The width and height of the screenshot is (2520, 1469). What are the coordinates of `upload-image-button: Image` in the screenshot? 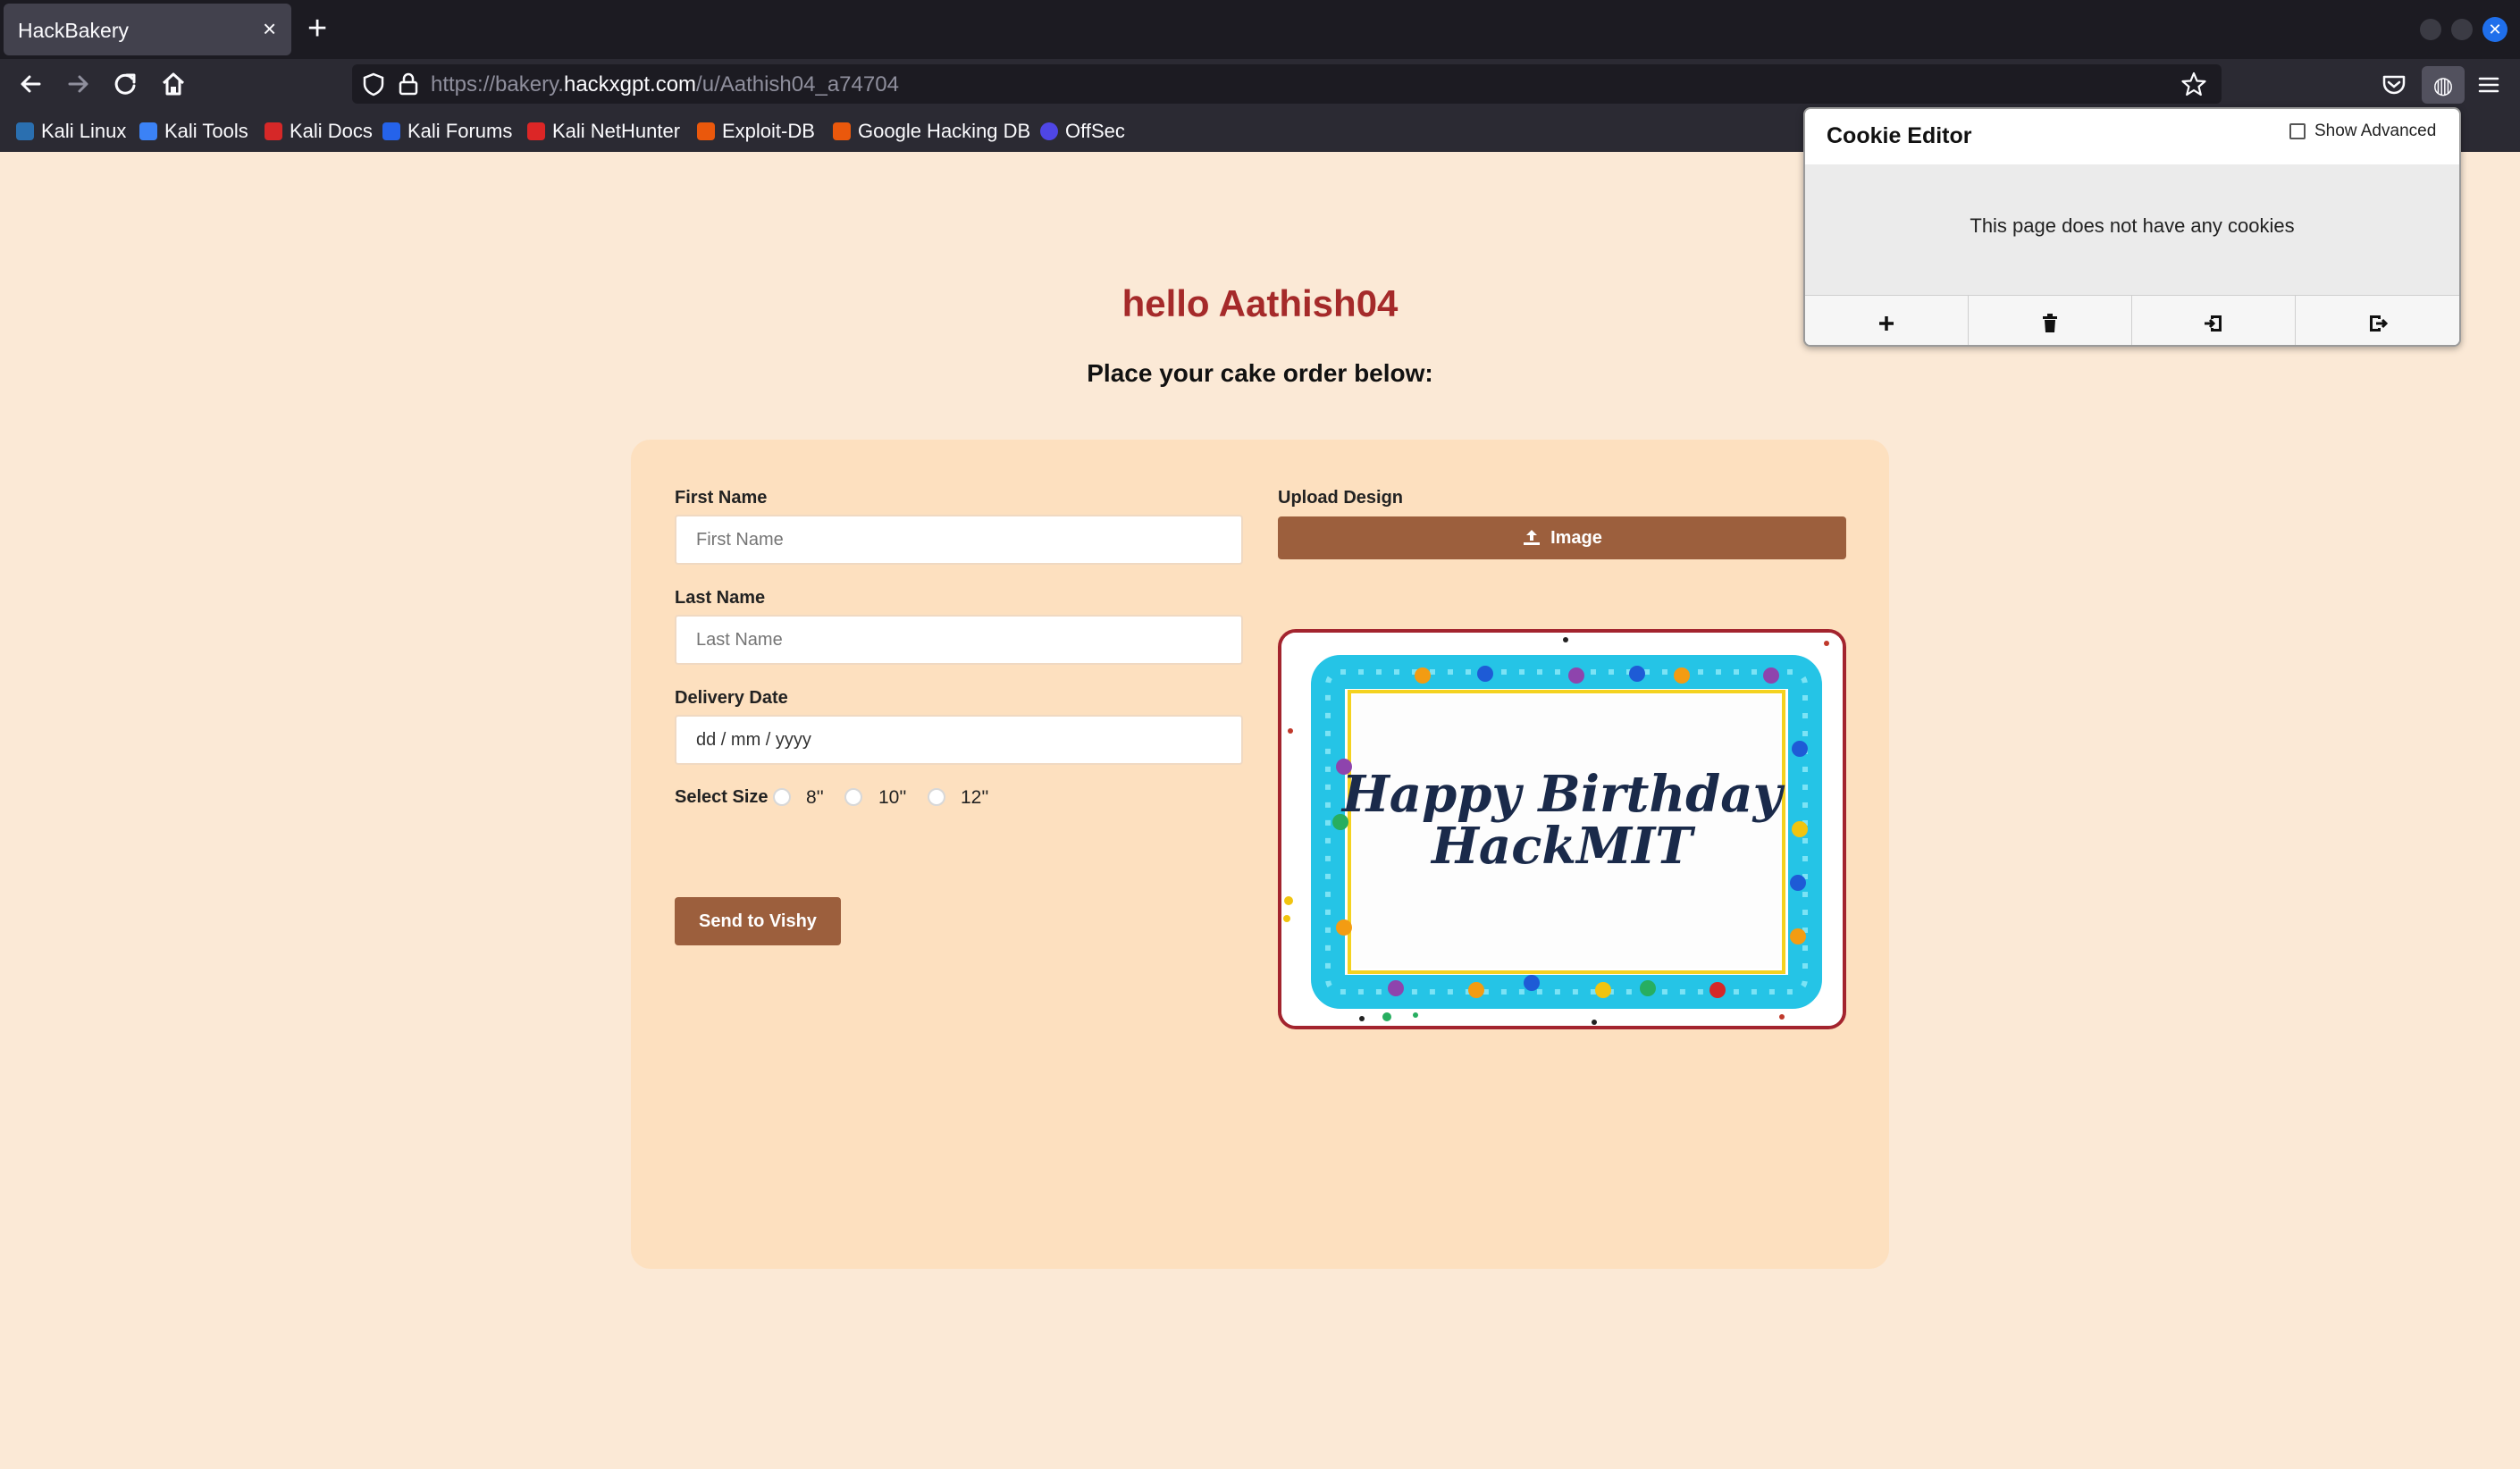 It's located at (1562, 537).